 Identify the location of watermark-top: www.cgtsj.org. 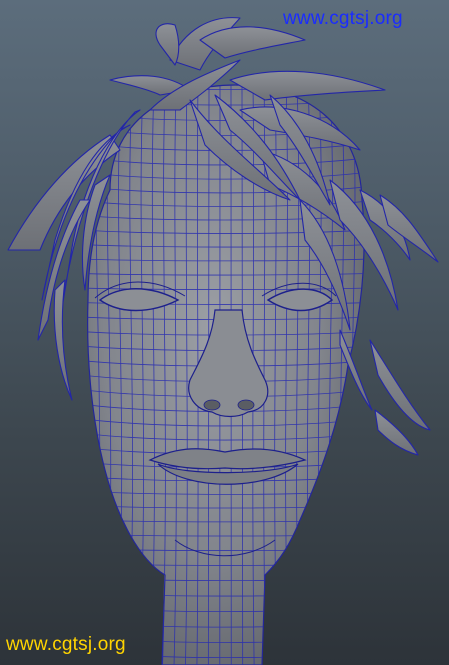
(343, 18).